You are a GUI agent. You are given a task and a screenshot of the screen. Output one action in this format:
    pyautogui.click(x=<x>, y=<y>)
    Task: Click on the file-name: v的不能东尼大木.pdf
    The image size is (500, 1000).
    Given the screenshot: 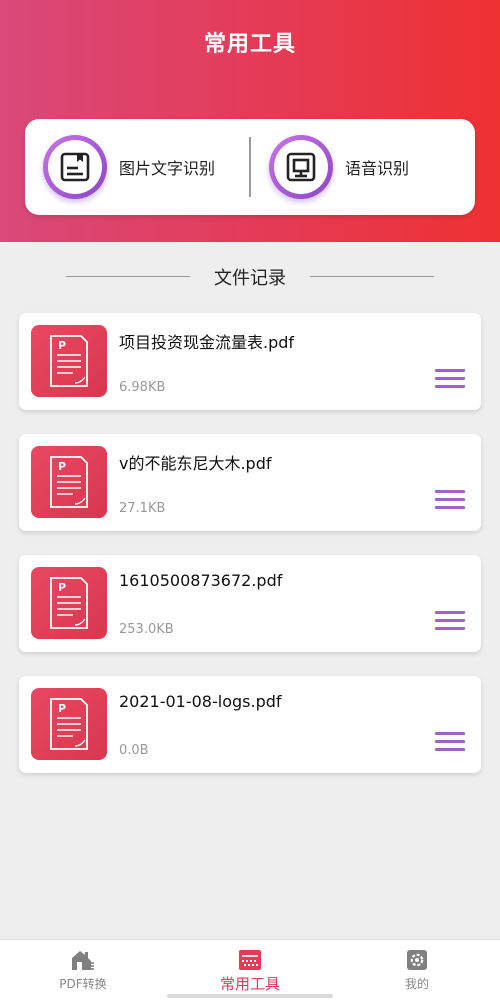 What is the action you would take?
    pyautogui.click(x=195, y=463)
    